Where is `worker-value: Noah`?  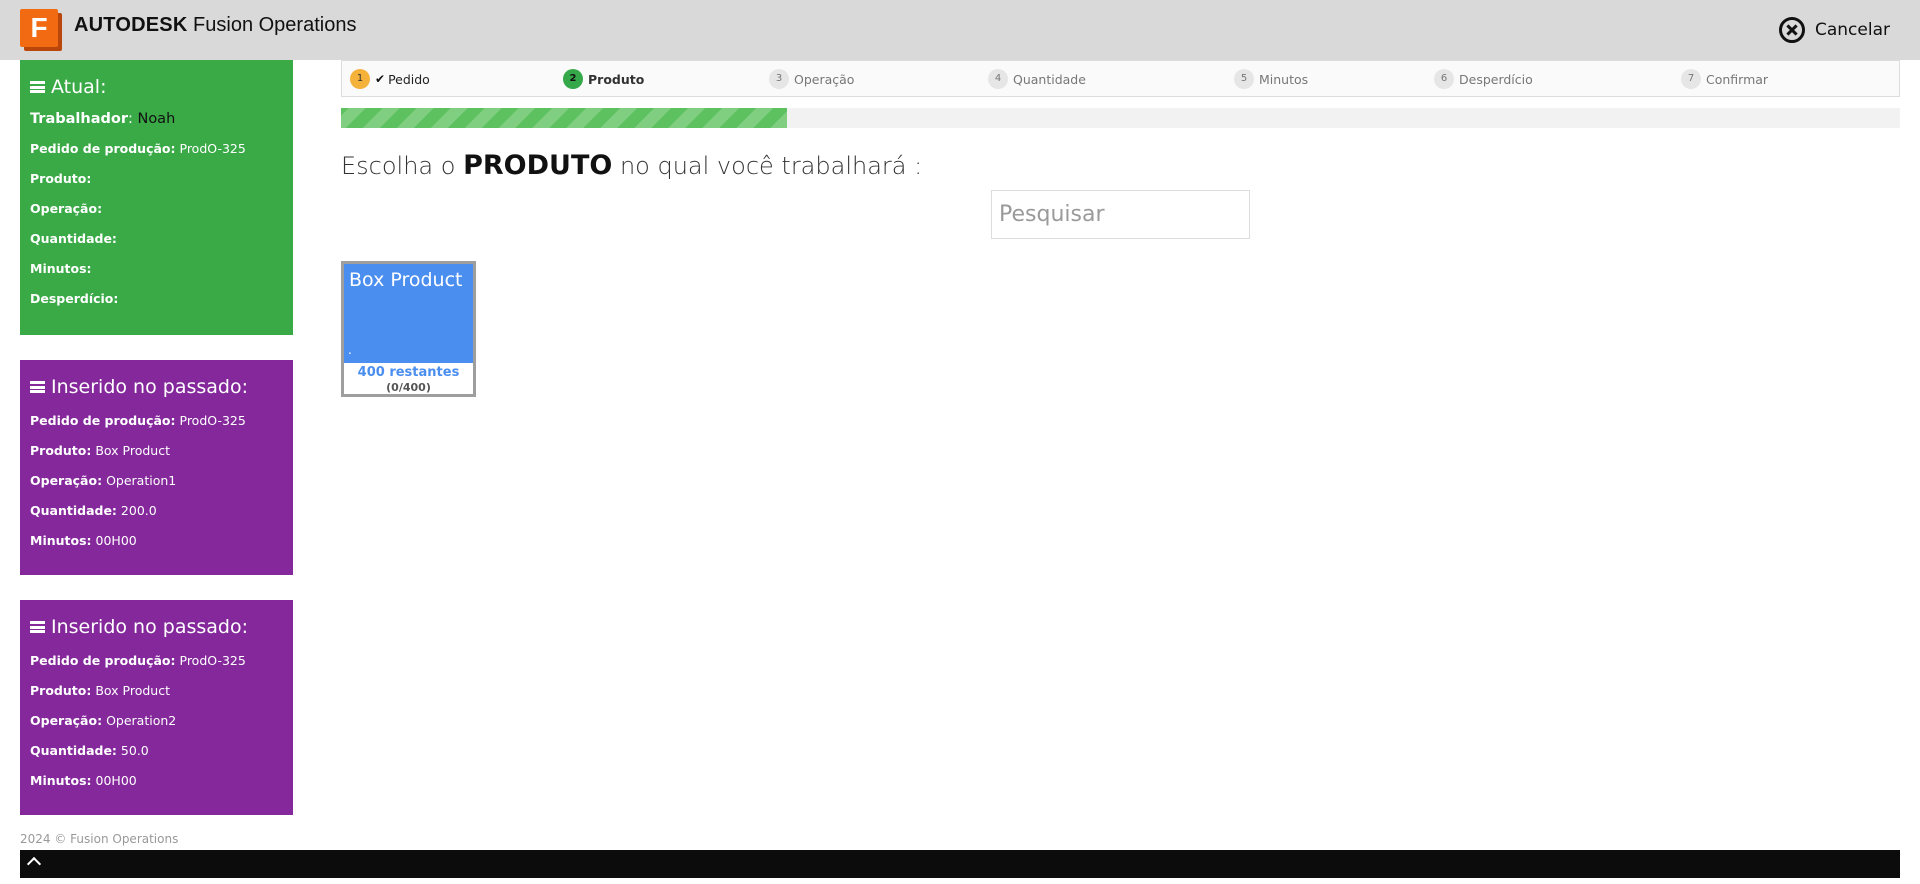 worker-value: Noah is located at coordinates (156, 119).